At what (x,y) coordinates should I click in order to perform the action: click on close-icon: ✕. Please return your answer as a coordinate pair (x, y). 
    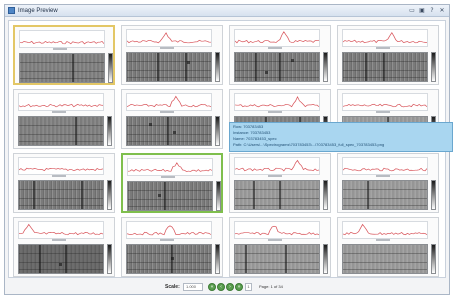
    Looking at the image, I should click on (442, 10).